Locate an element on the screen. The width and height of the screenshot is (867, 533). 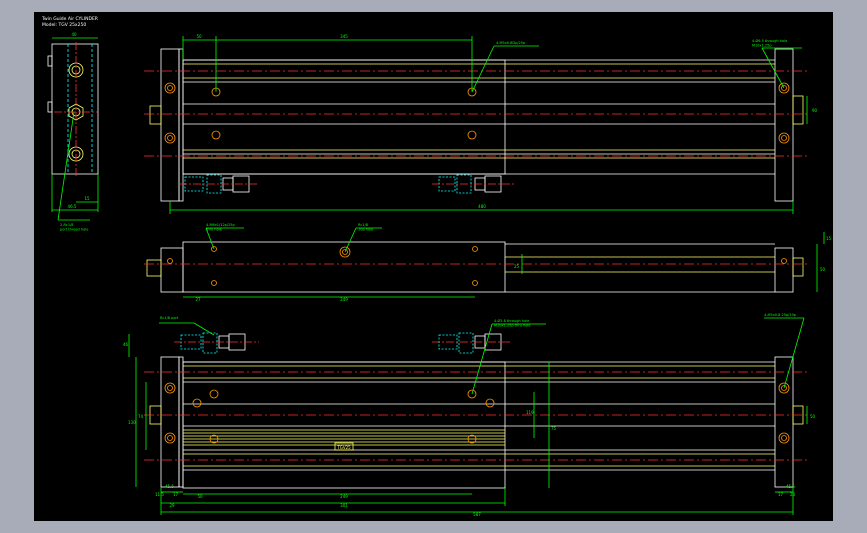
callout-bot-right: 4-M5x0.8 25p/10p is located at coordinates (780, 315).